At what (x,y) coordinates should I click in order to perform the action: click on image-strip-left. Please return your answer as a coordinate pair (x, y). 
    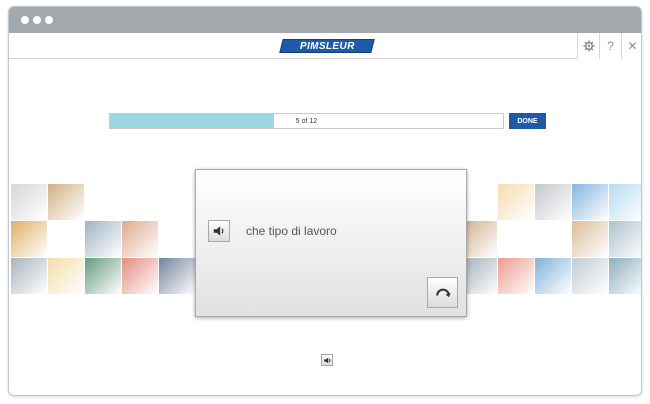
    Looking at the image, I should click on (103, 239).